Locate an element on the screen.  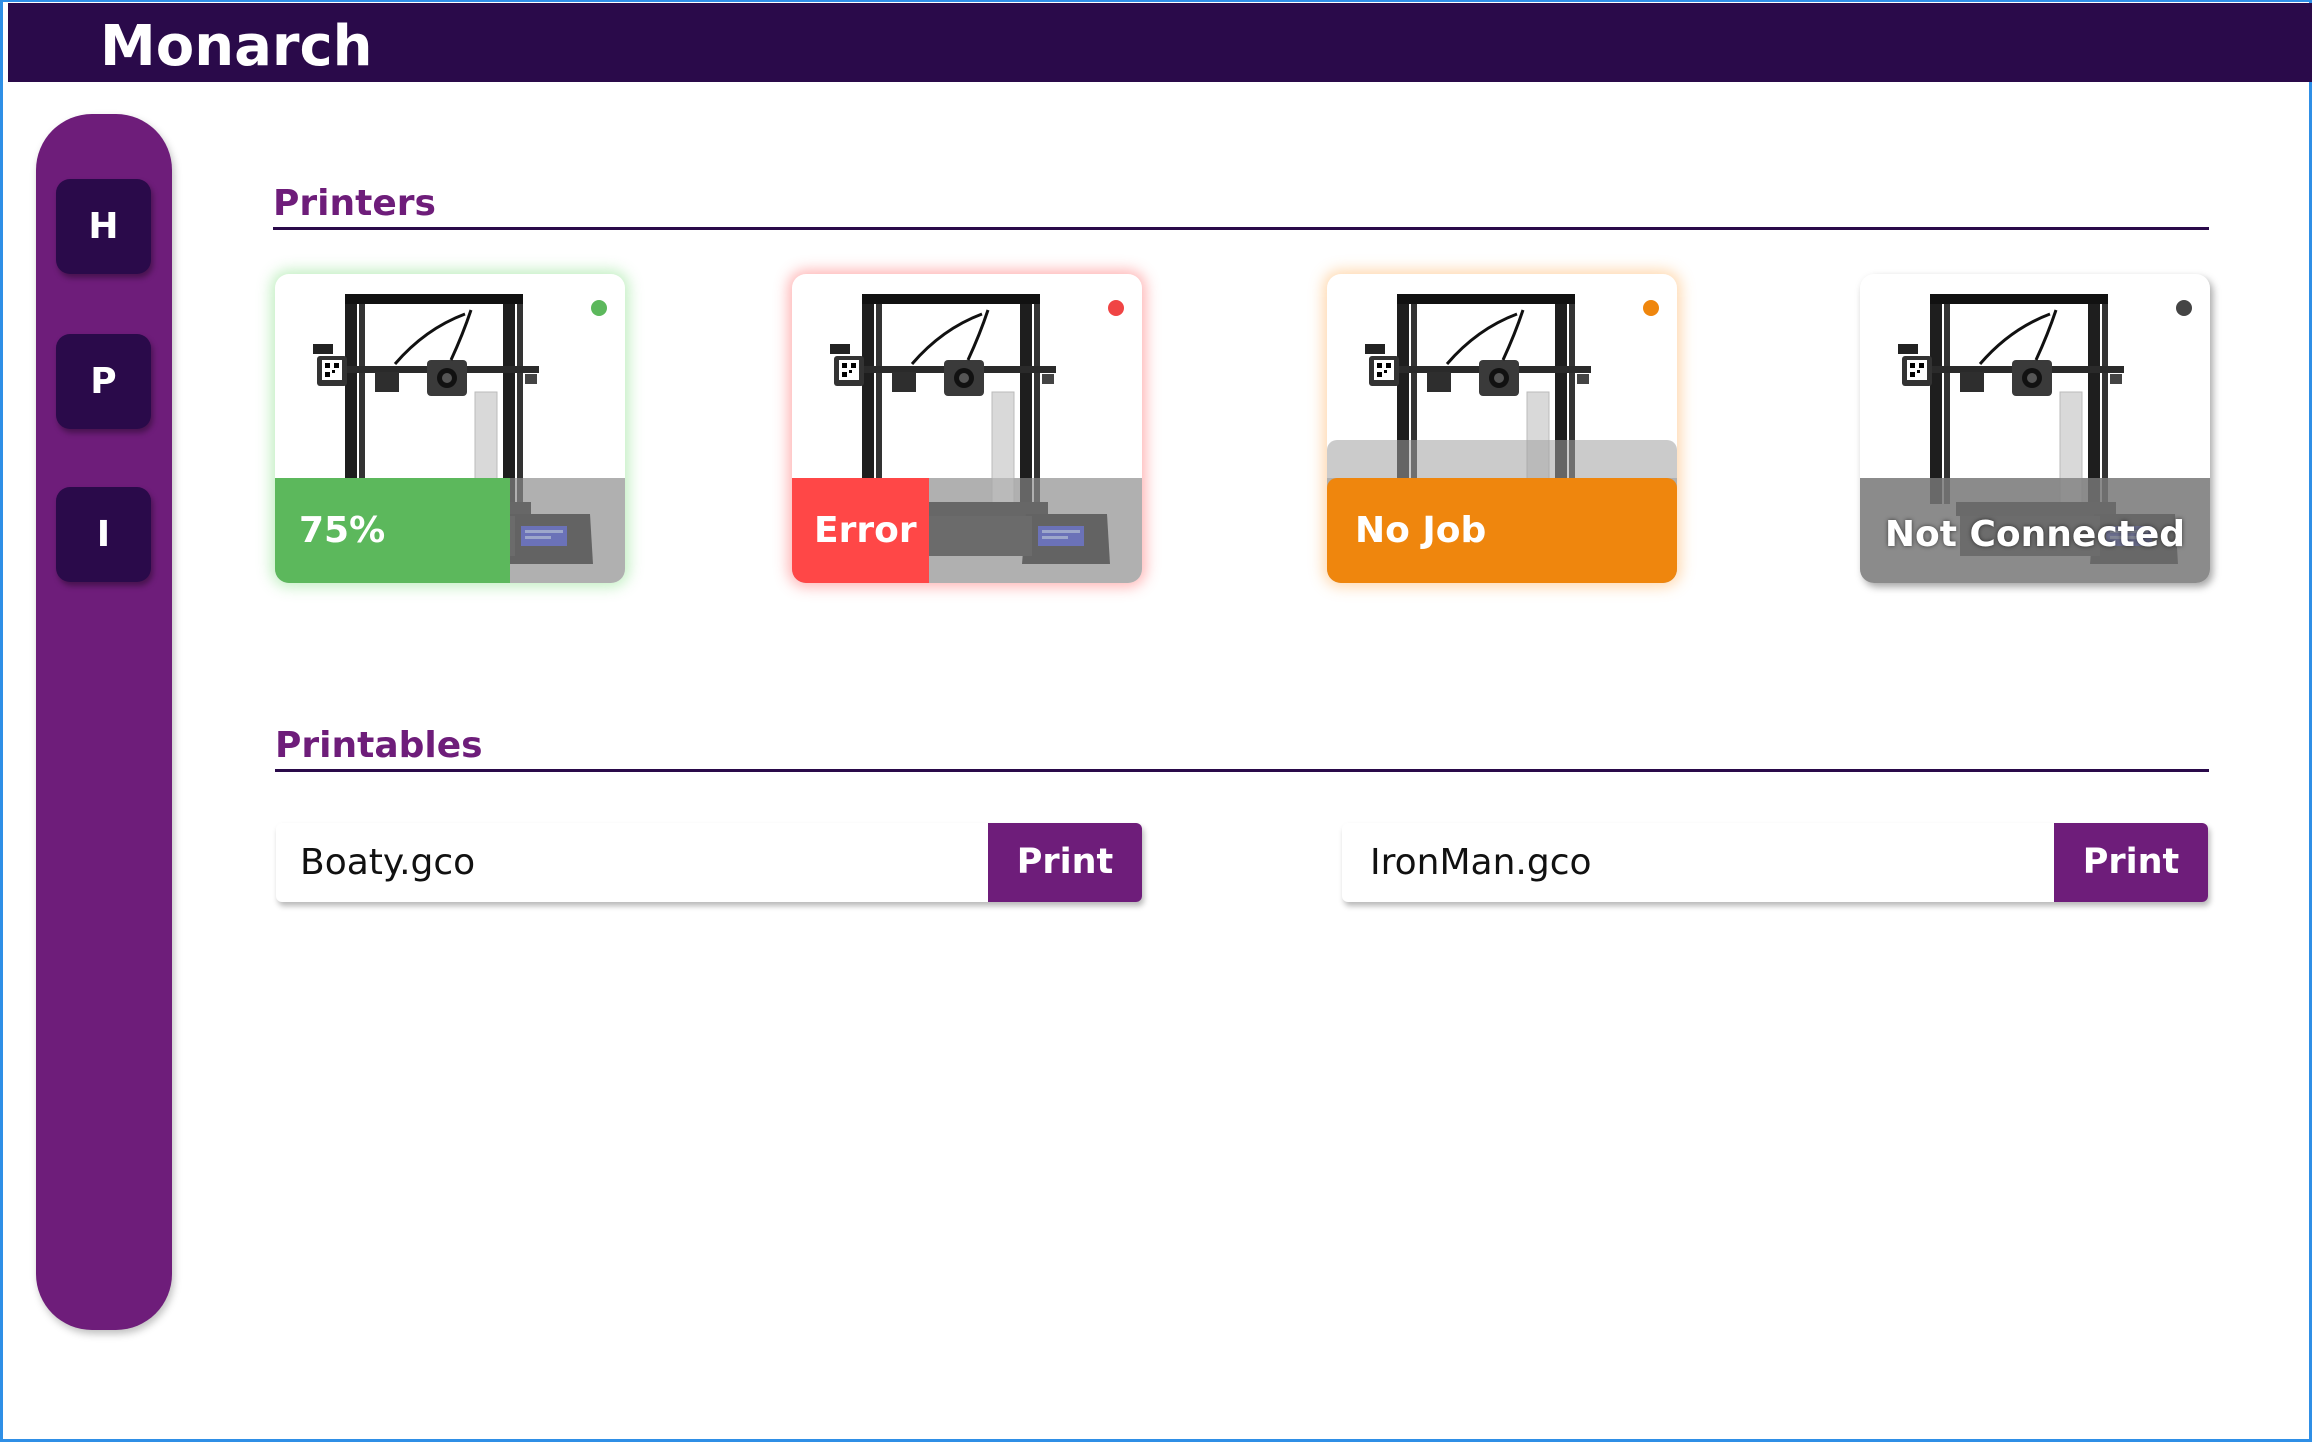
file-name: IronMan.gco is located at coordinates (1481, 862).